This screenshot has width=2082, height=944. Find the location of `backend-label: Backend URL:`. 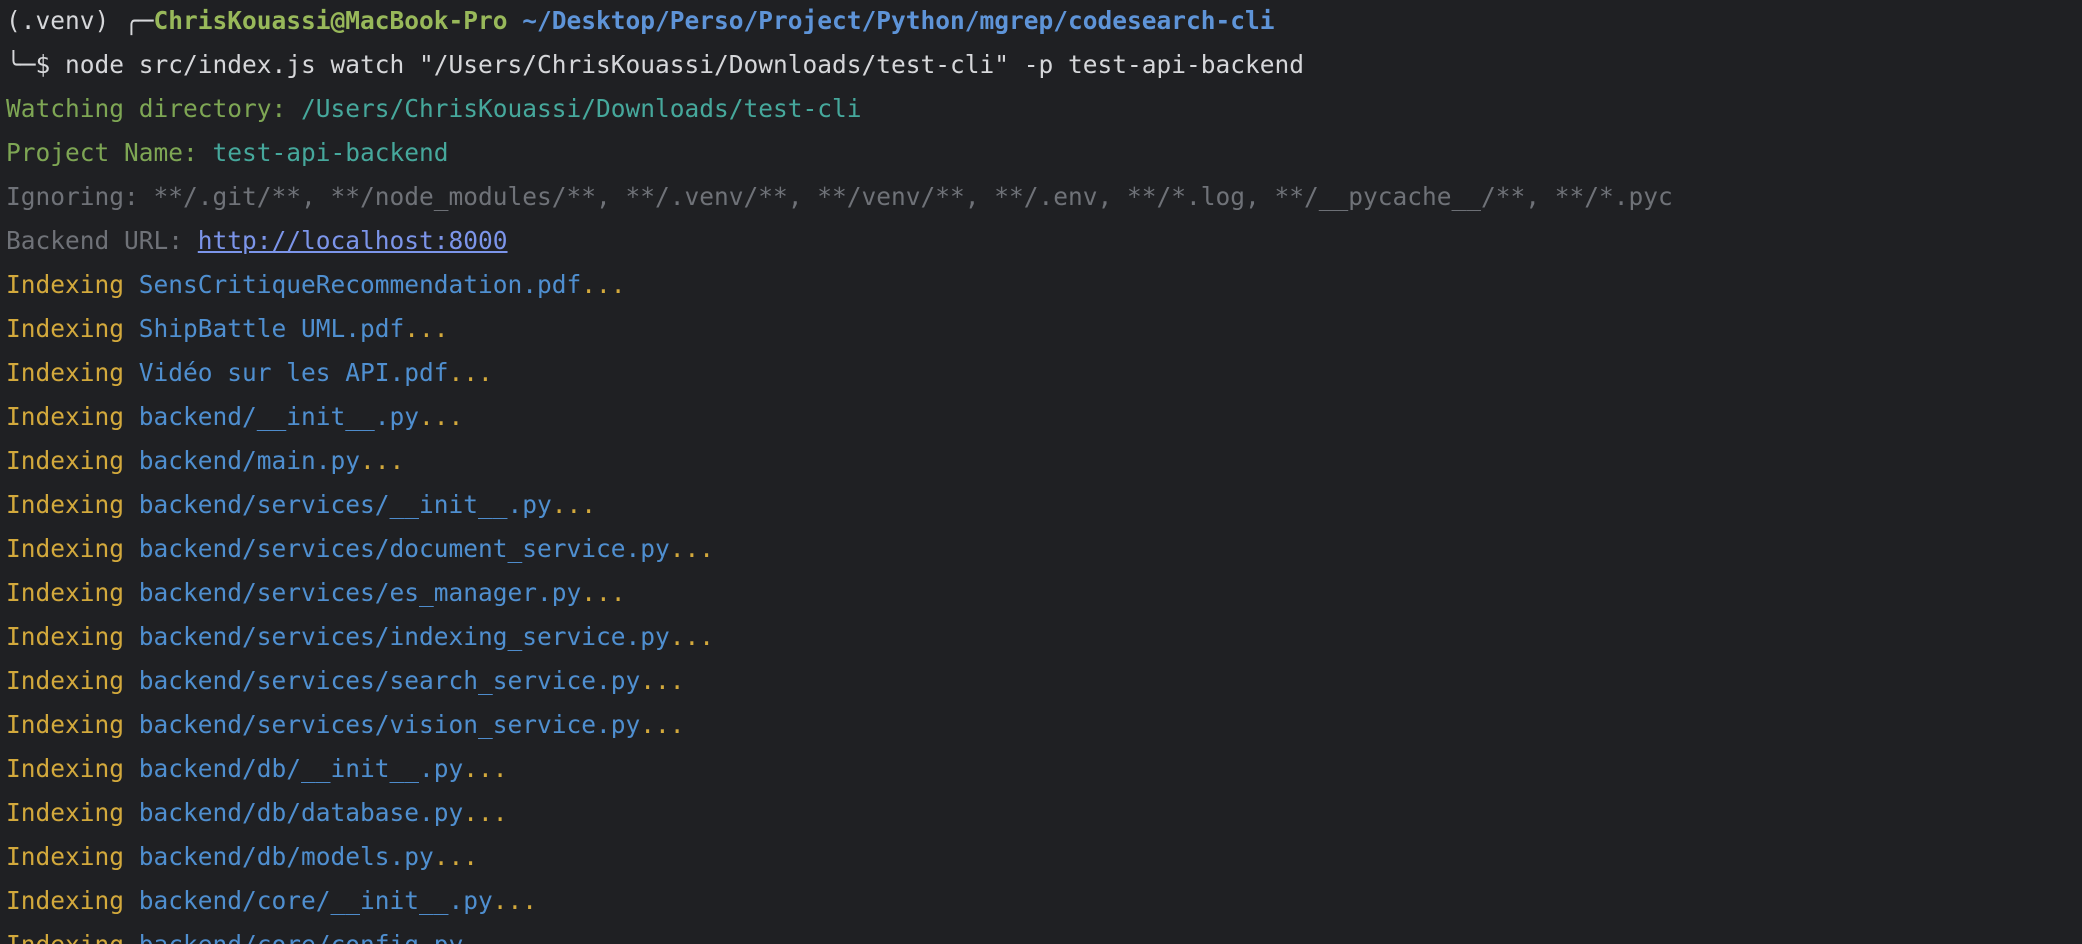

backend-label: Backend URL: is located at coordinates (102, 240).